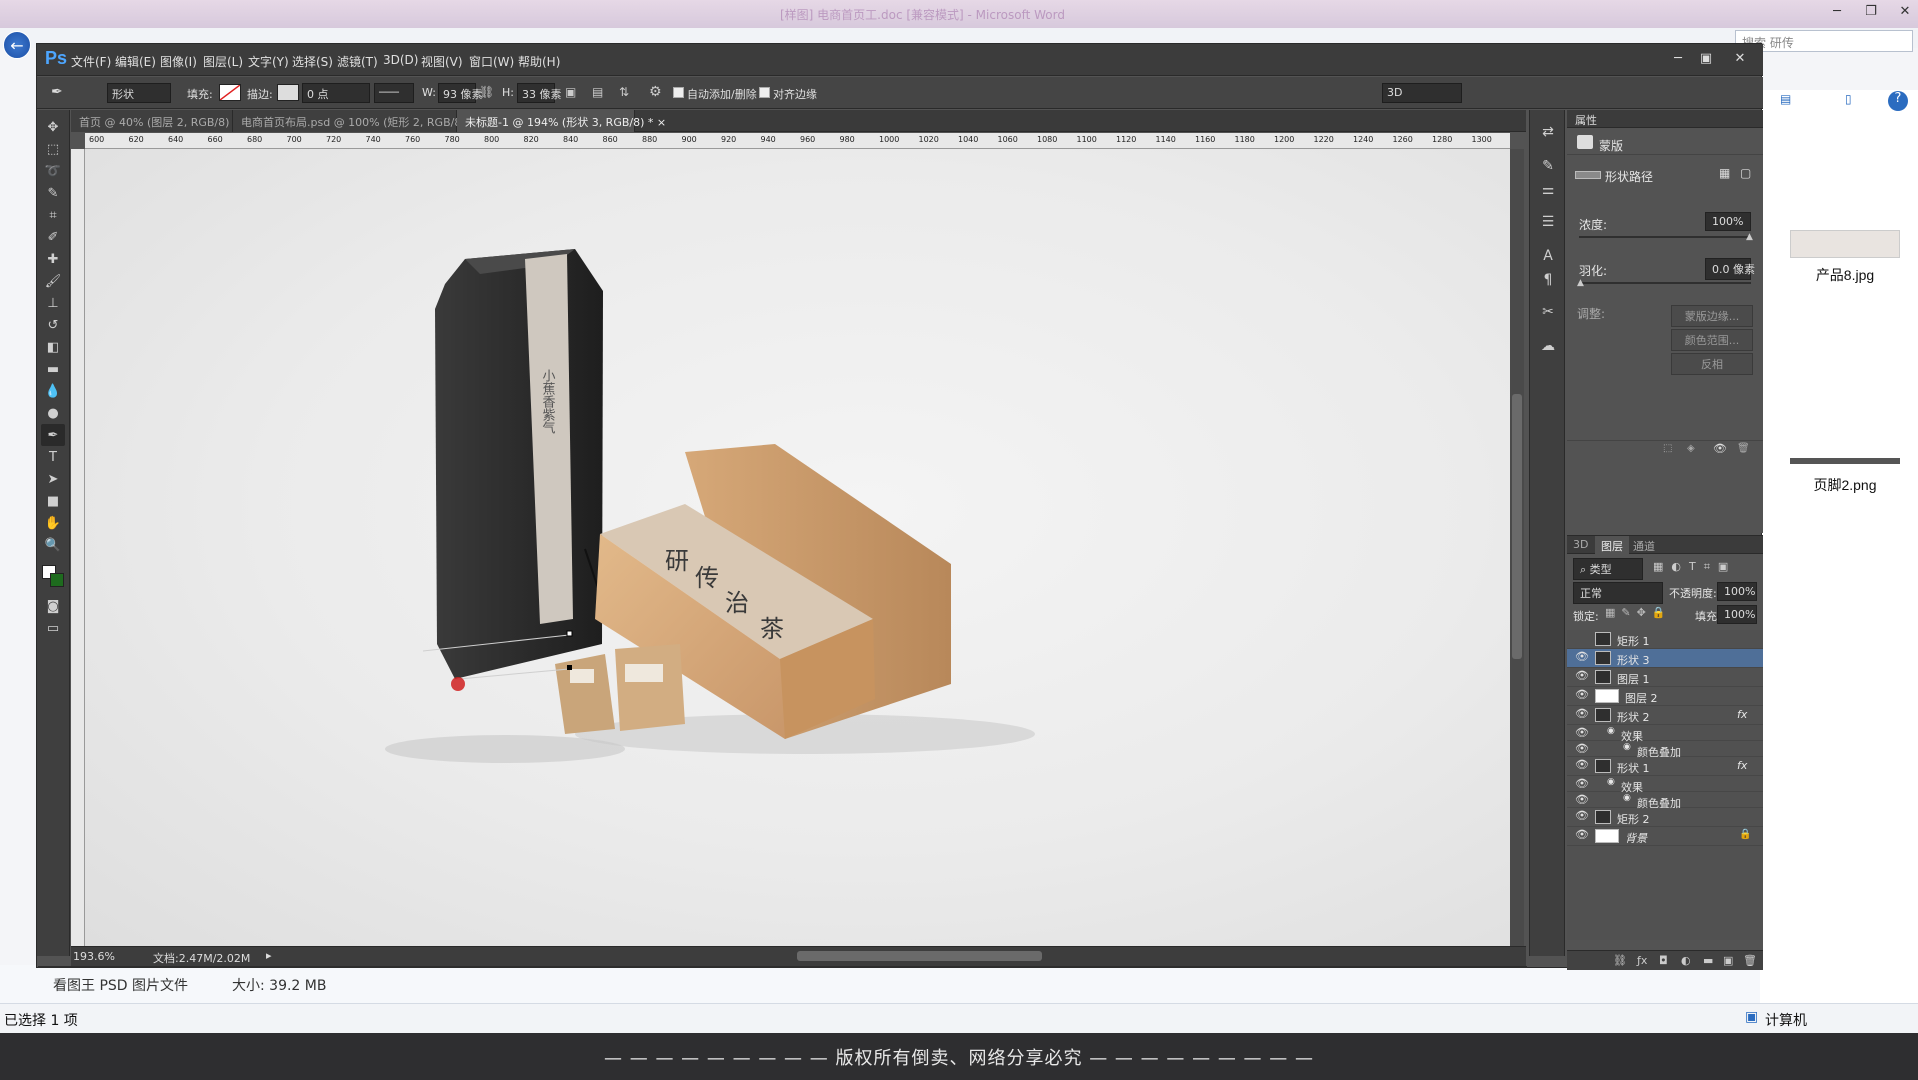  What do you see at coordinates (1548, 166) in the screenshot?
I see `brush-panel-icon: ✎` at bounding box center [1548, 166].